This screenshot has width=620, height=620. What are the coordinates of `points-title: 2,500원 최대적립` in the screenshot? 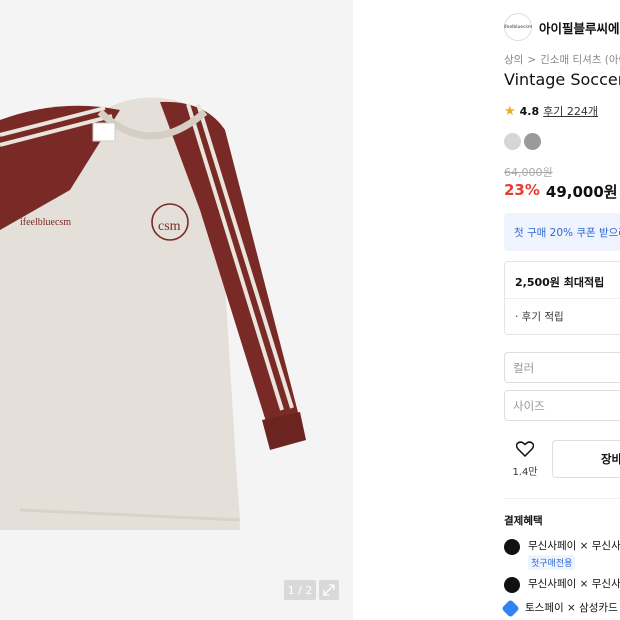 It's located at (560, 282).